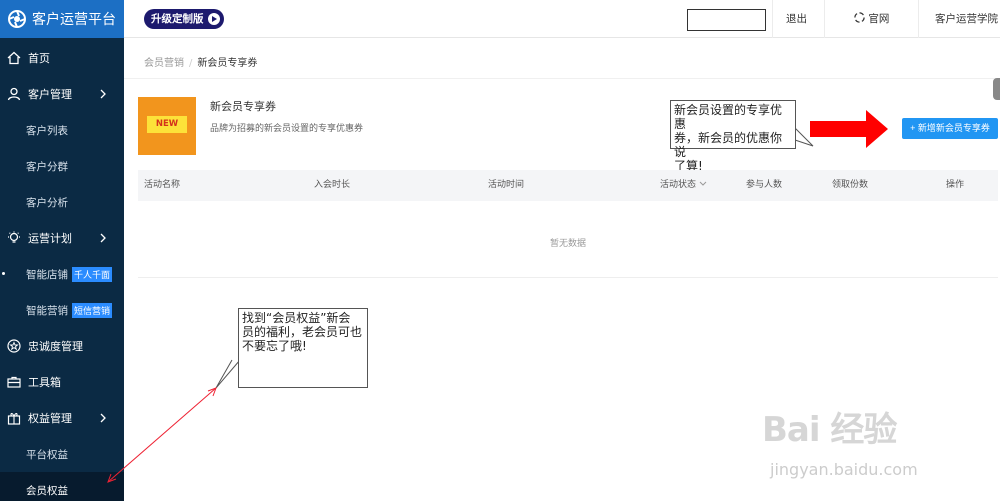  What do you see at coordinates (164, 63) in the screenshot?
I see `breadcrumb-parent: 会员营销` at bounding box center [164, 63].